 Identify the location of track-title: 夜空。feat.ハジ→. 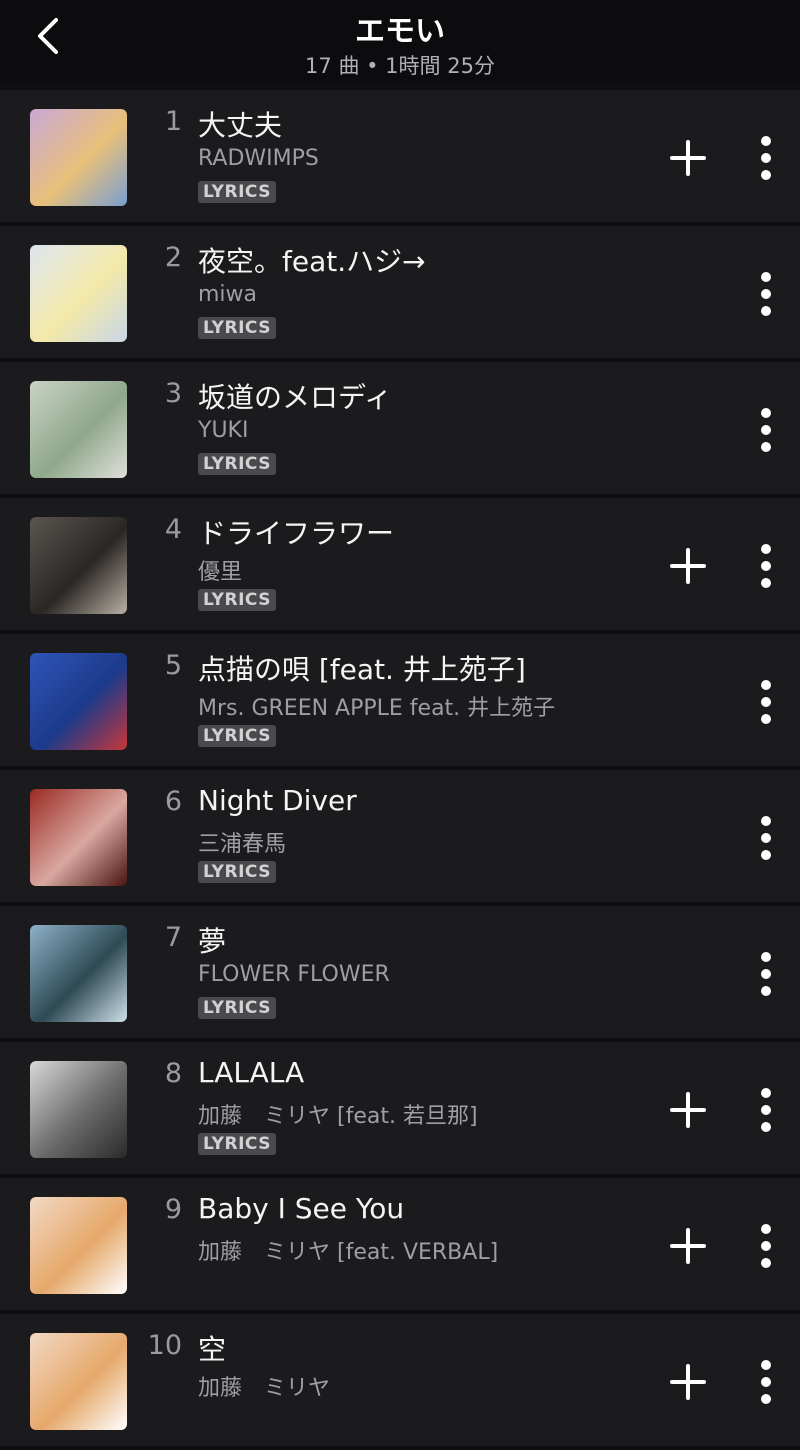
(312, 261).